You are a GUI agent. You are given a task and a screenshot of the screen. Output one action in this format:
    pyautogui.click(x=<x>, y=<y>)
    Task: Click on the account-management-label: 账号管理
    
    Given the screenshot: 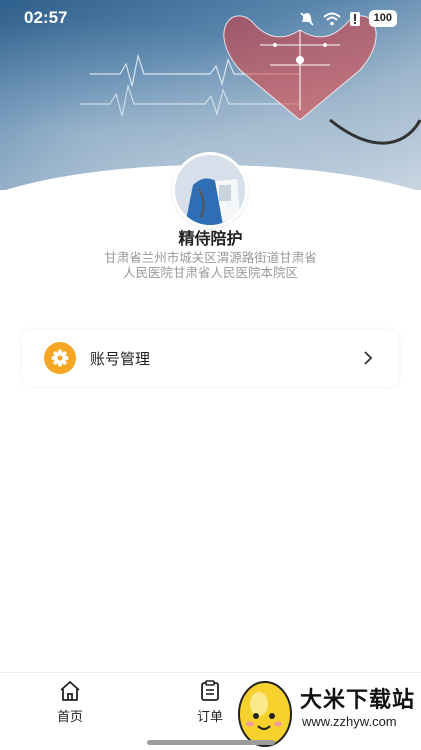 What is the action you would take?
    pyautogui.click(x=120, y=358)
    